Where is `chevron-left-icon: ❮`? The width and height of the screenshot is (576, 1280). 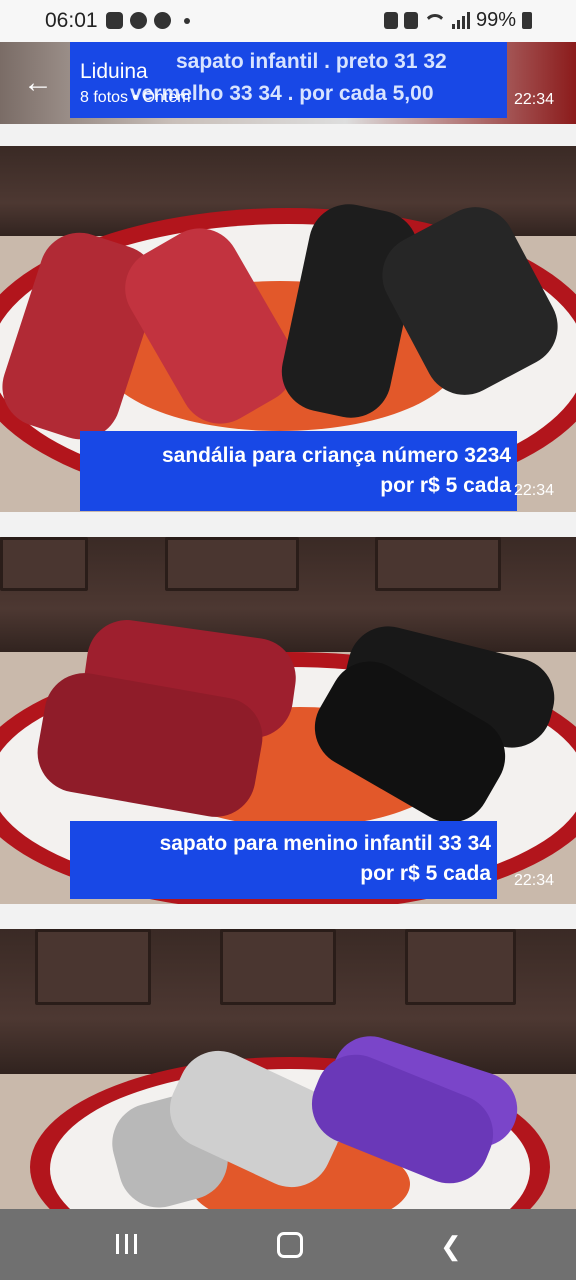
chevron-left-icon: ❮ is located at coordinates (451, 1246).